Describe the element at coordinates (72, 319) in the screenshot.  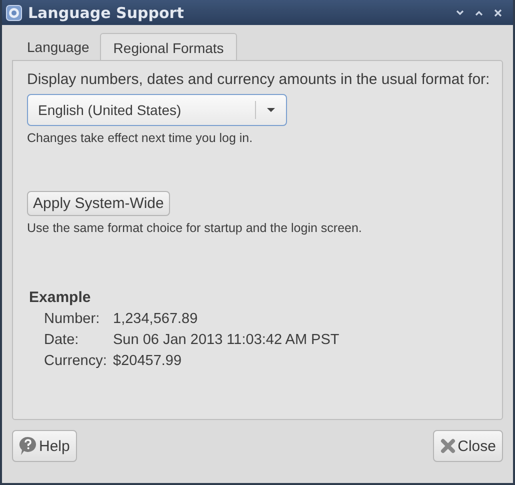
I see `field-label: Number:` at that location.